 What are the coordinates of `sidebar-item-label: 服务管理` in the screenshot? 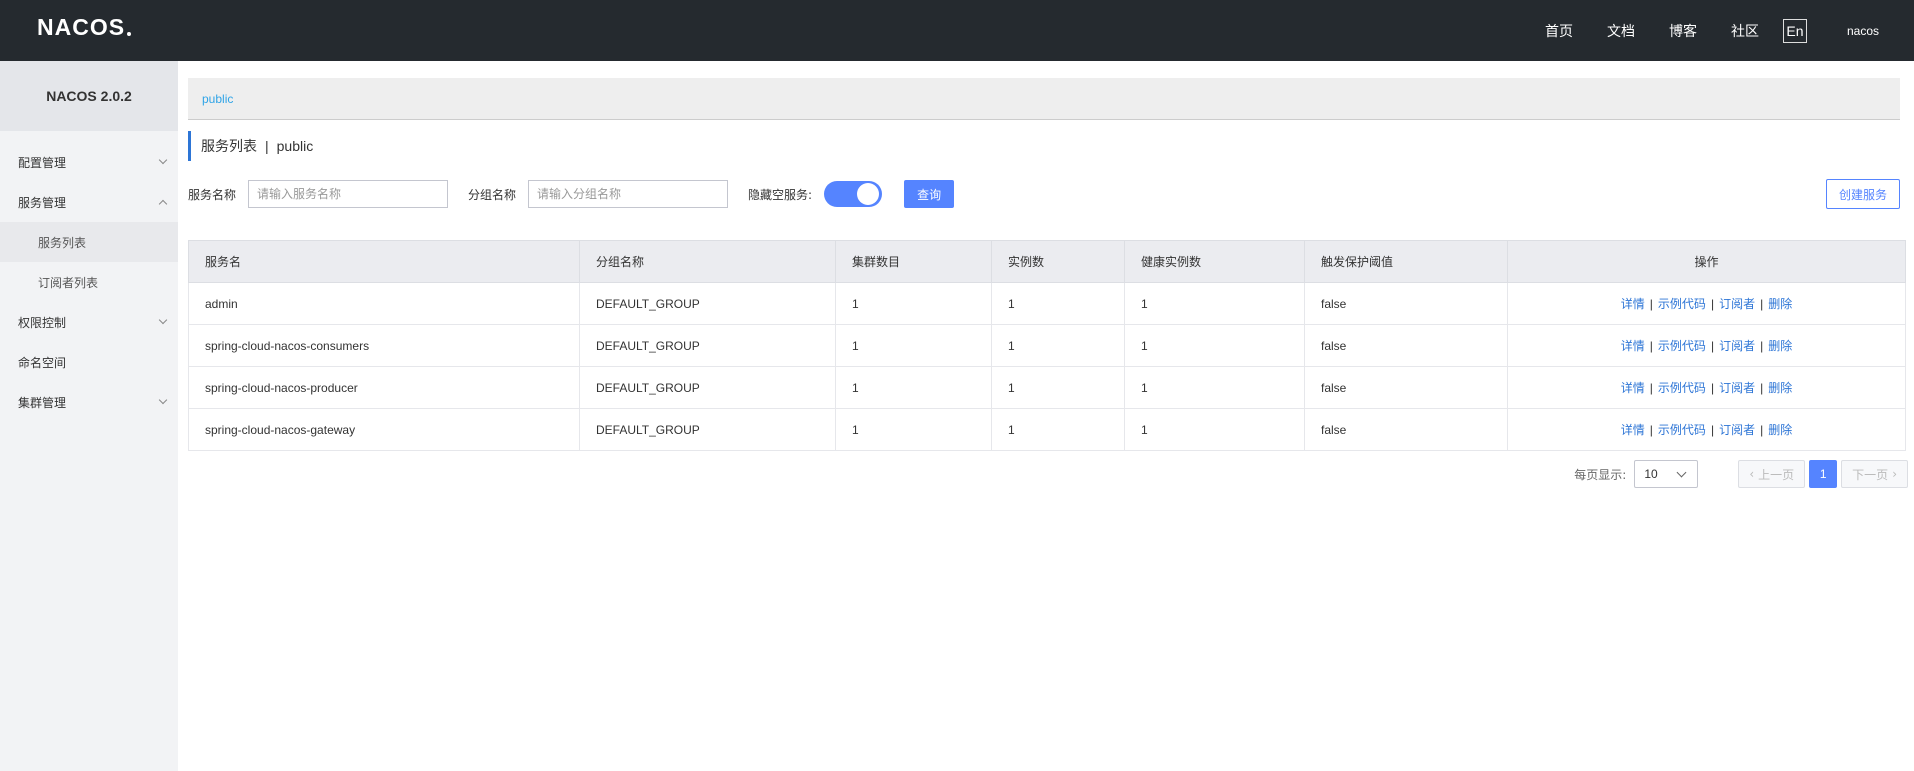 It's located at (42, 202).